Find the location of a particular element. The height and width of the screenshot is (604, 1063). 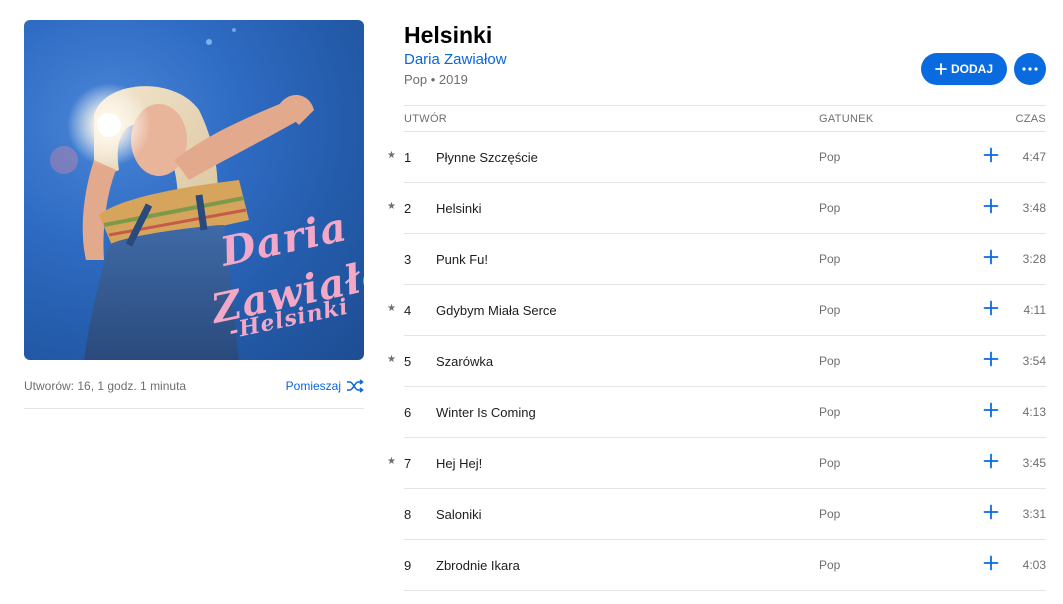

track-title: Punk Fu! is located at coordinates (462, 259).